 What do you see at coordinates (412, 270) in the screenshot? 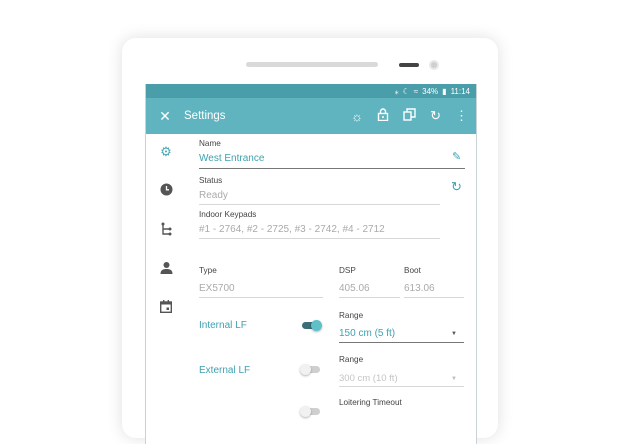
I see `boot-label: Boot` at bounding box center [412, 270].